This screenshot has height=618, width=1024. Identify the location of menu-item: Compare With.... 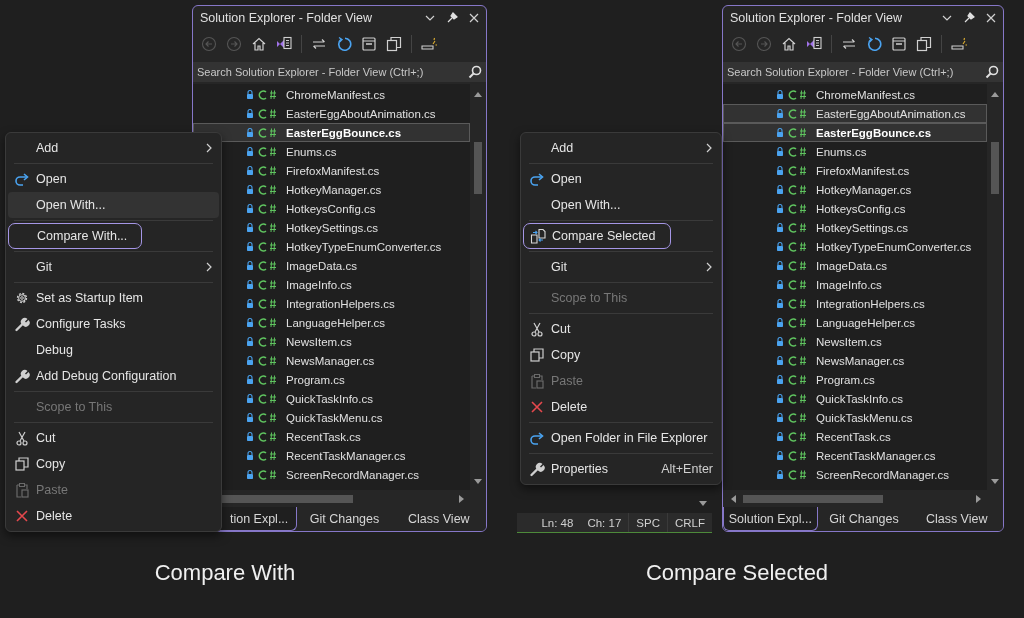
(75, 236).